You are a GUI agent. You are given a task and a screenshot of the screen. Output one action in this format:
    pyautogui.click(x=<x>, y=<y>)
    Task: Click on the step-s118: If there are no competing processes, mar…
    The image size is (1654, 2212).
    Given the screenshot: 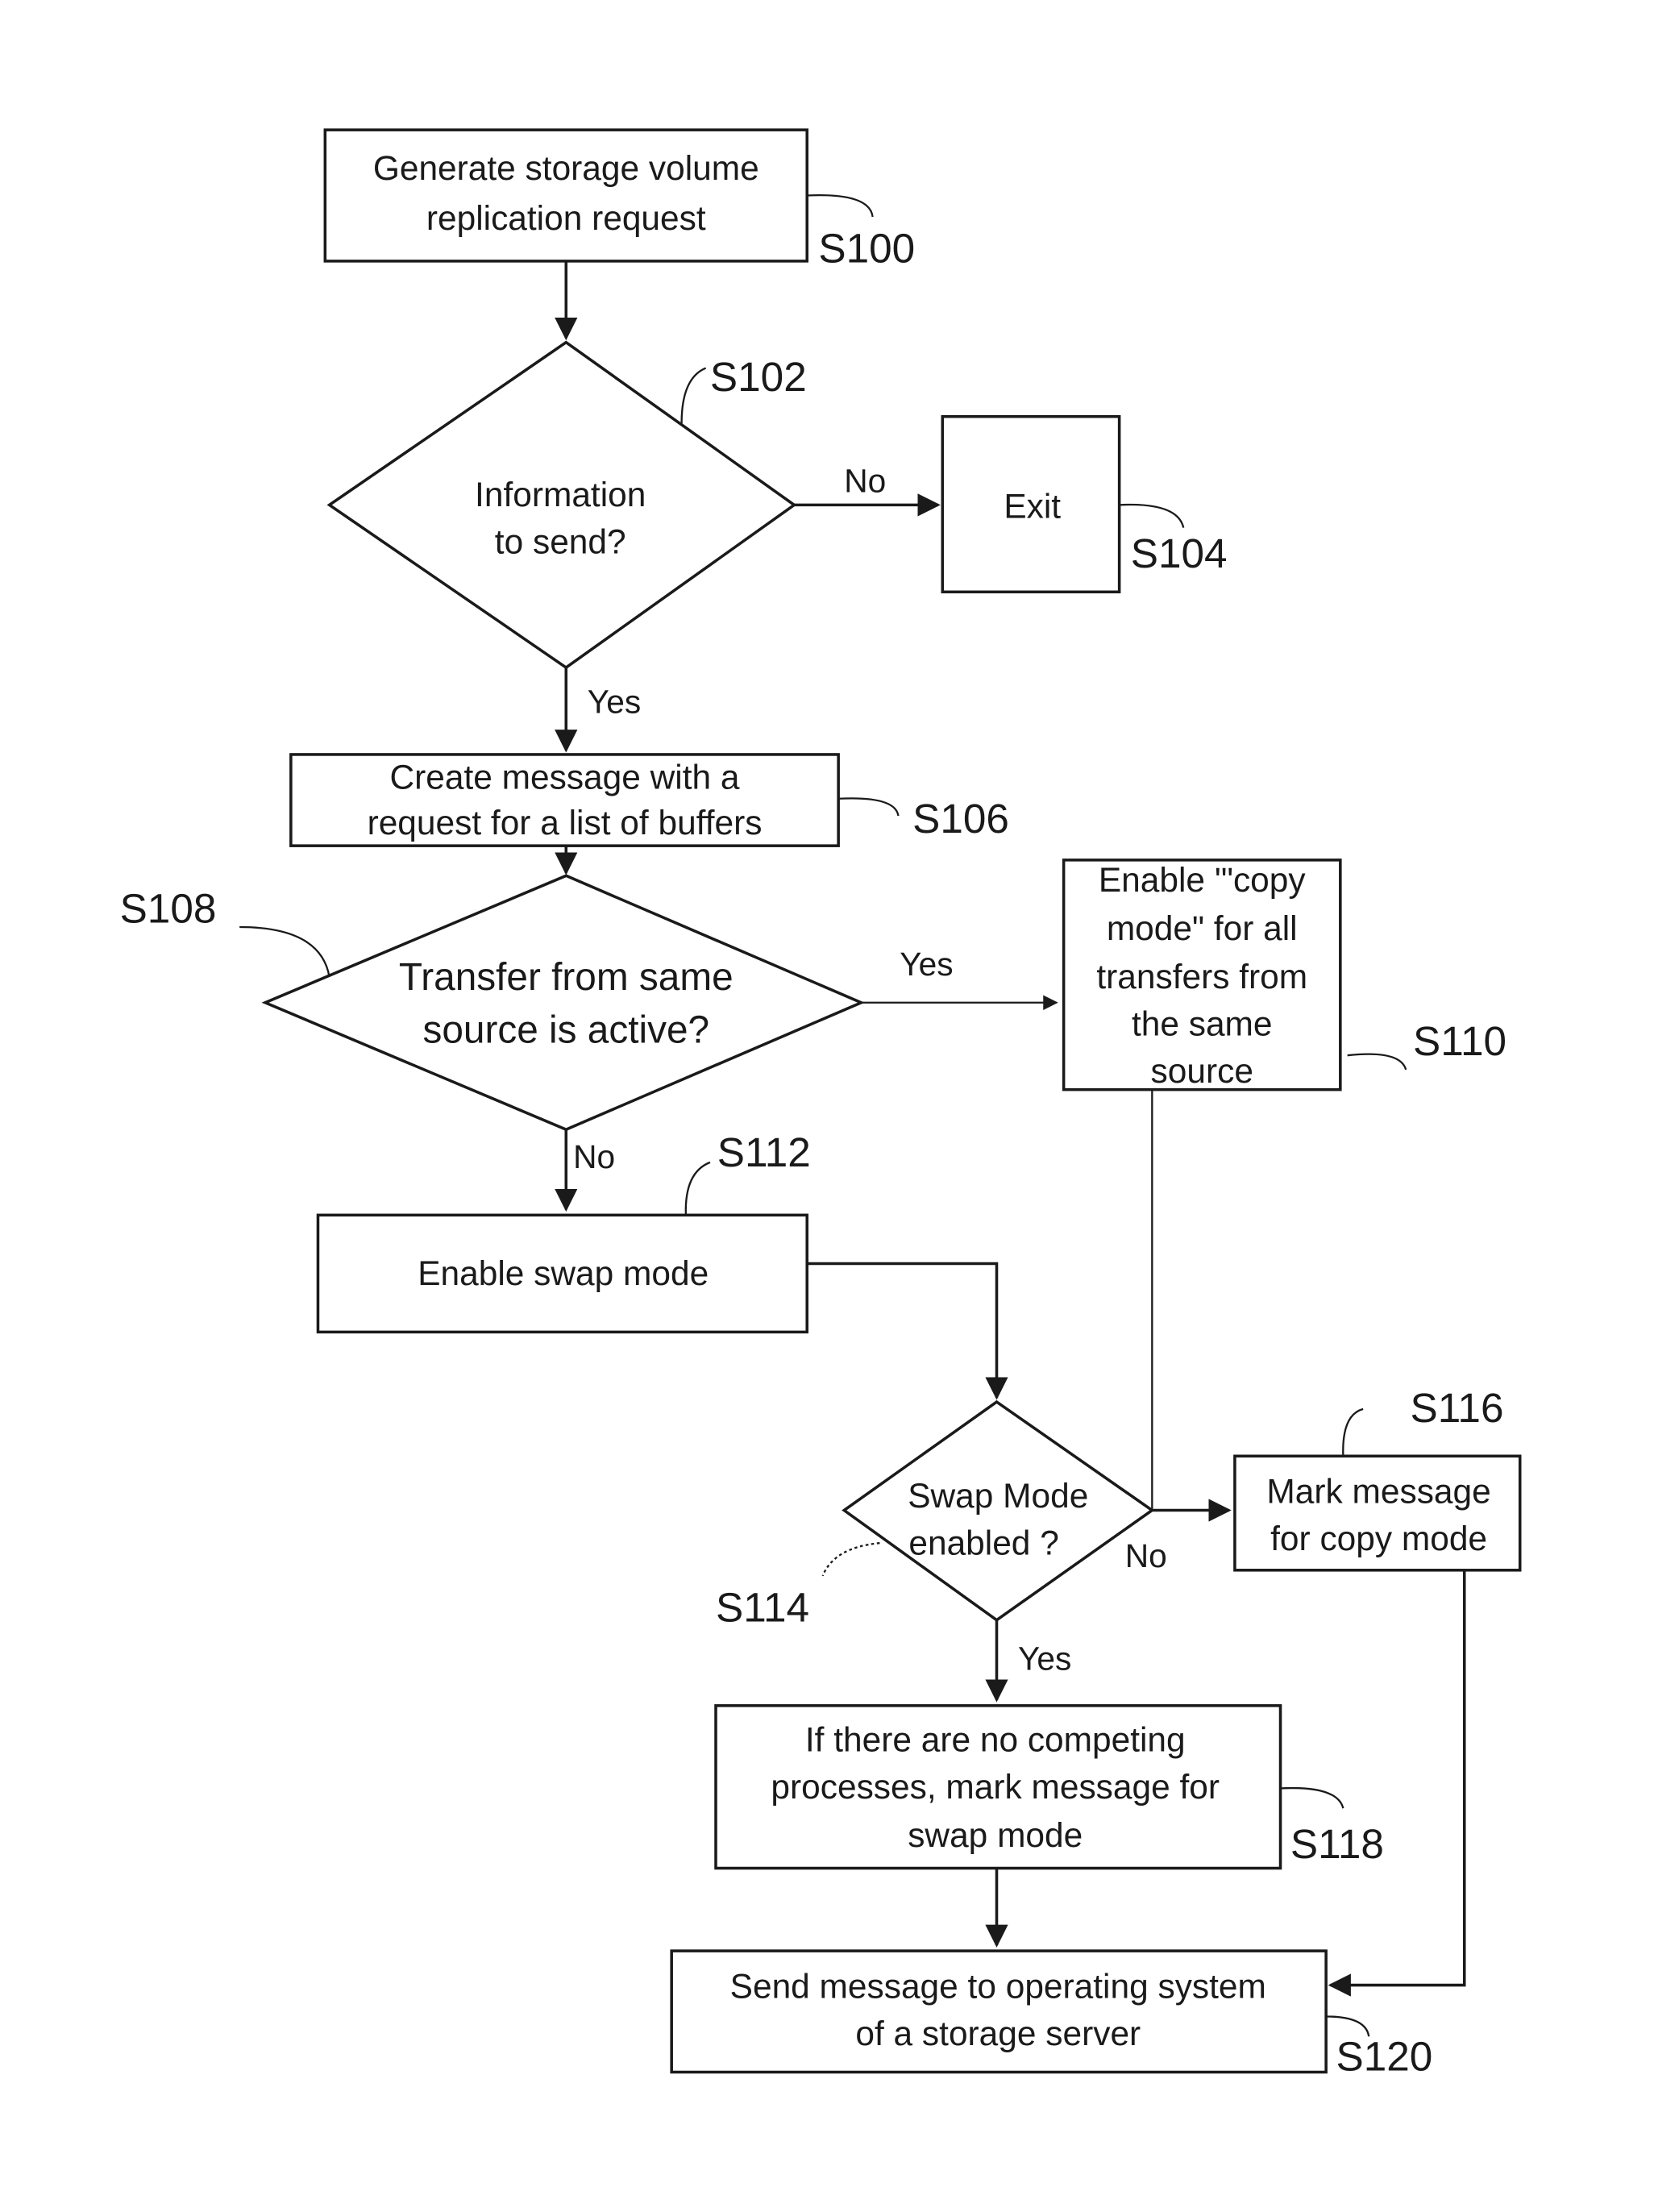 What is the action you would take?
    pyautogui.click(x=1049, y=1787)
    